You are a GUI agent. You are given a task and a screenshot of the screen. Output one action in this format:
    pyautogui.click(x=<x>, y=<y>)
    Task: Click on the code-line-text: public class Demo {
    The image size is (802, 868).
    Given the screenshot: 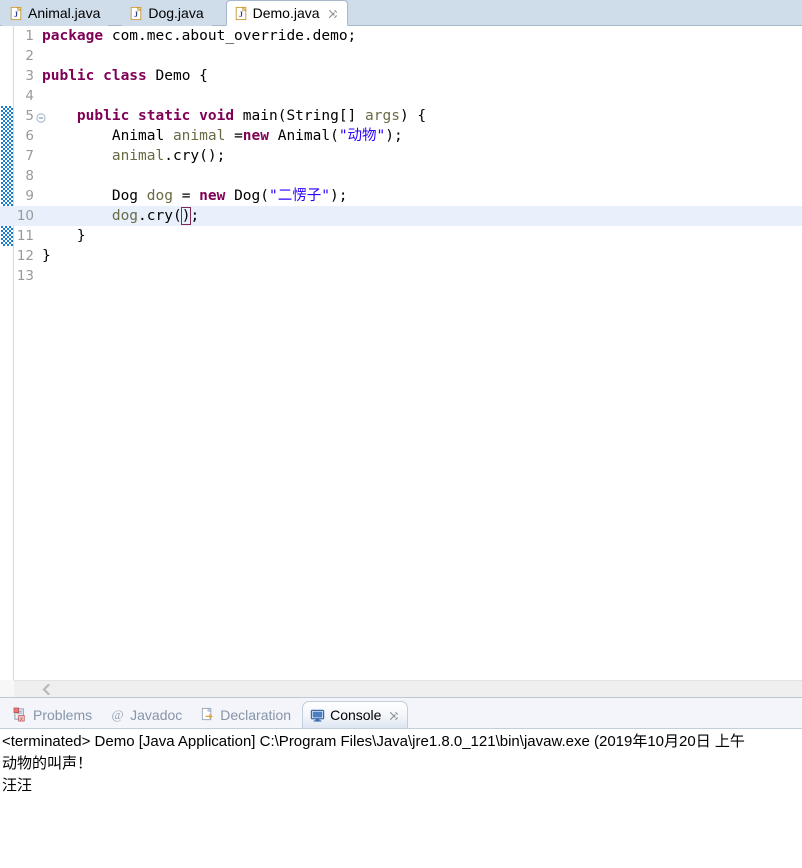 What is the action you would take?
    pyautogui.click(x=125, y=76)
    